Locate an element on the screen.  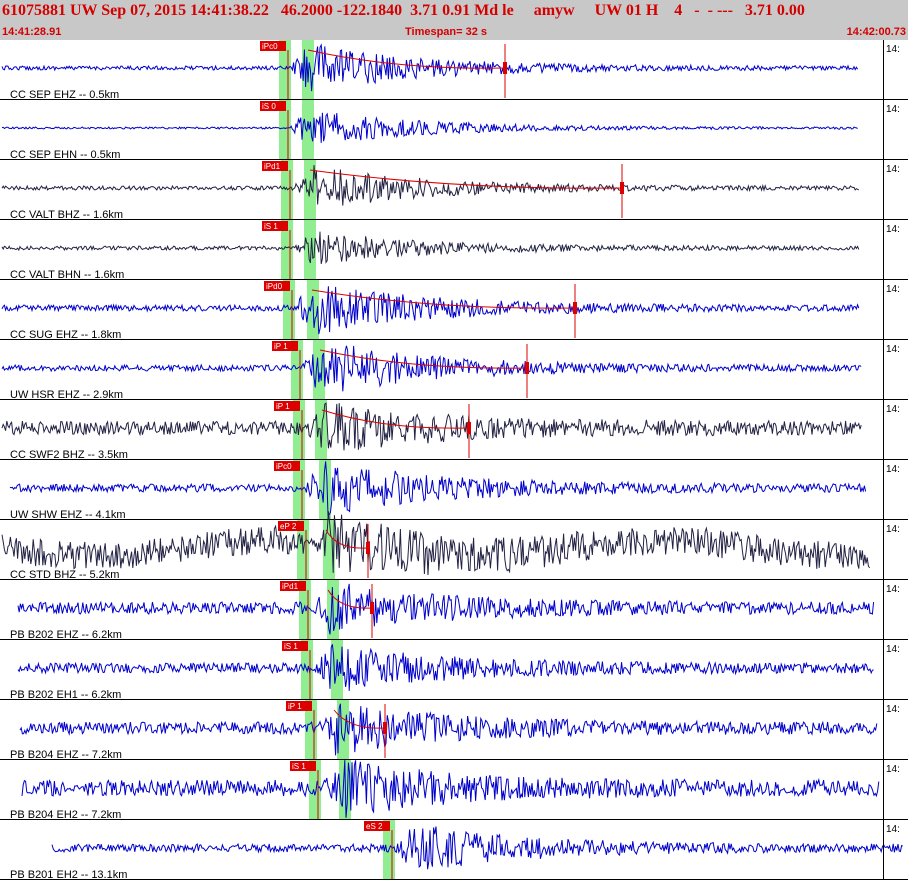
phase-label: eS 2 is located at coordinates (374, 826).